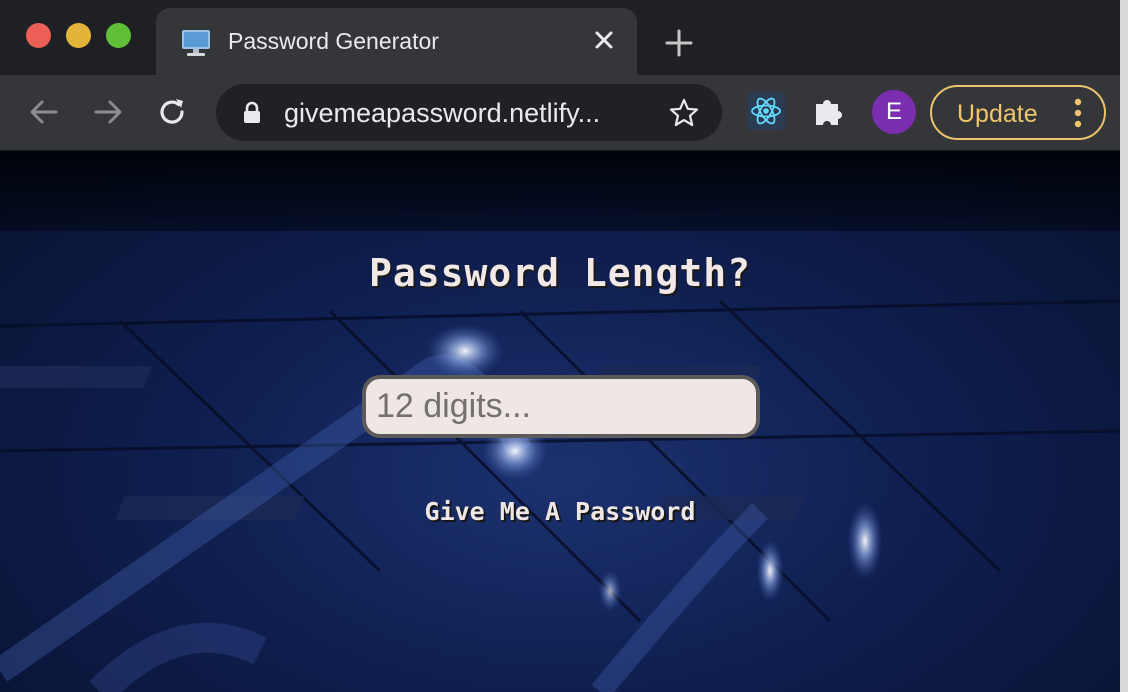 This screenshot has height=692, width=1128. I want to click on tab-strip: Password Generator, so click(564, 37).